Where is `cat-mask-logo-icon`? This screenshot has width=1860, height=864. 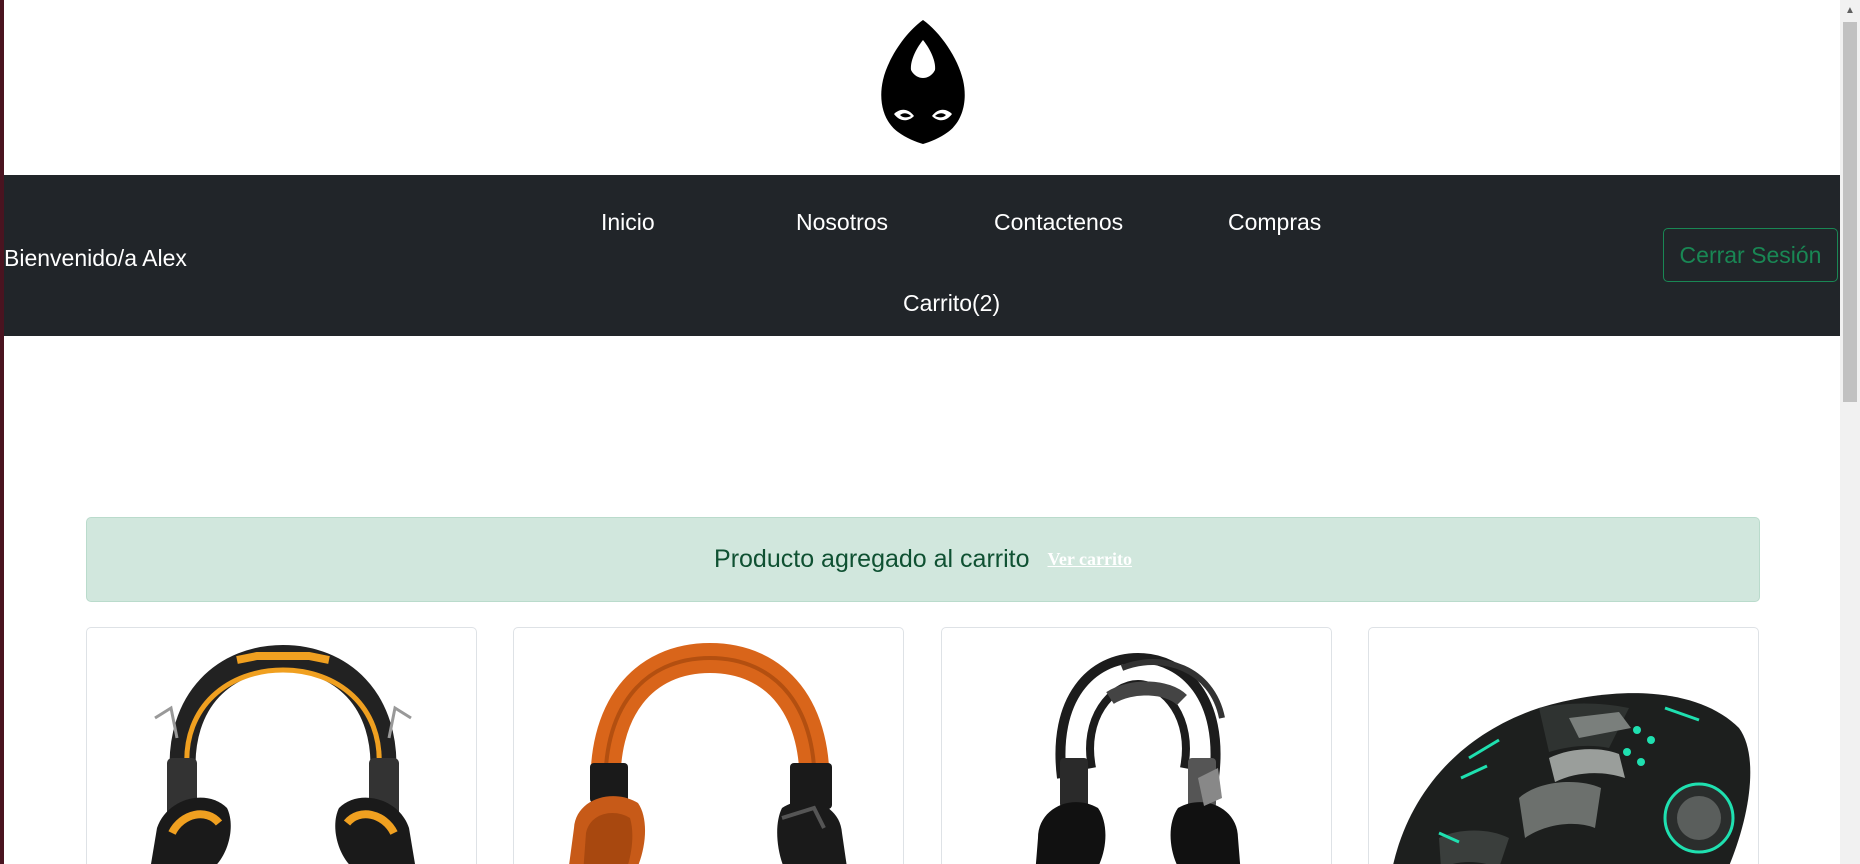
cat-mask-logo-icon is located at coordinates (923, 81).